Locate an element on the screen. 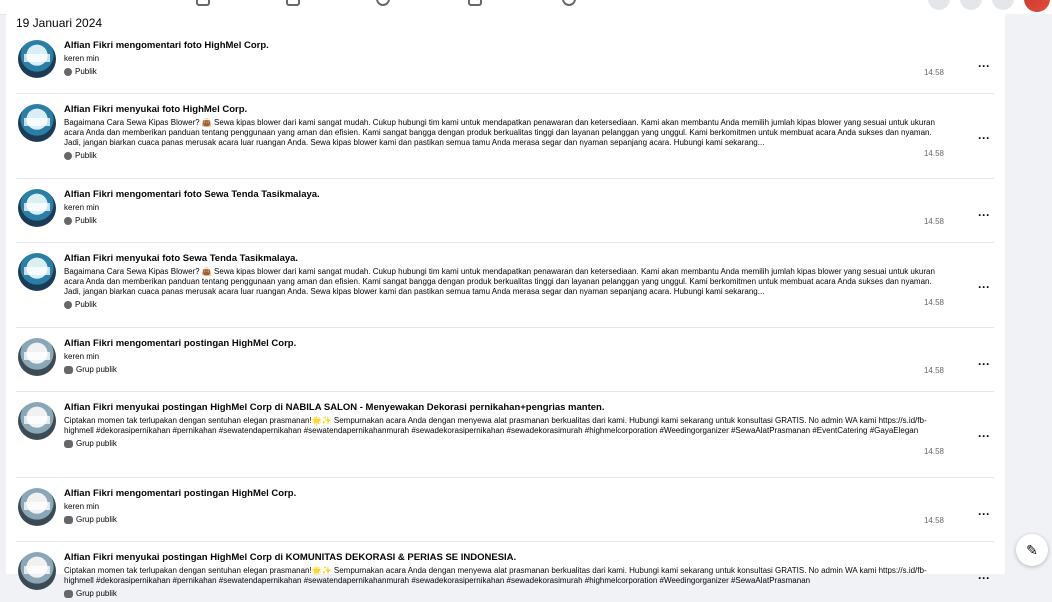  activity-title: Alfian Fikri menyukai foto HighMel Corp. is located at coordinates (504, 110).